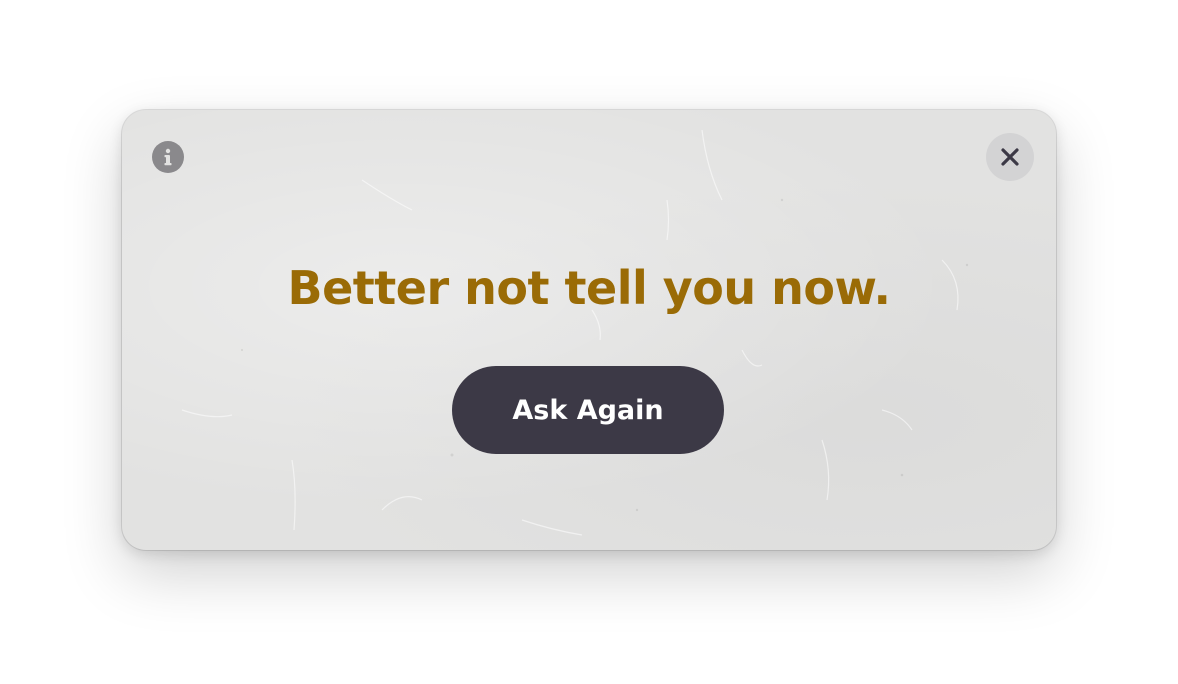  I want to click on close-button, so click(1010, 157).